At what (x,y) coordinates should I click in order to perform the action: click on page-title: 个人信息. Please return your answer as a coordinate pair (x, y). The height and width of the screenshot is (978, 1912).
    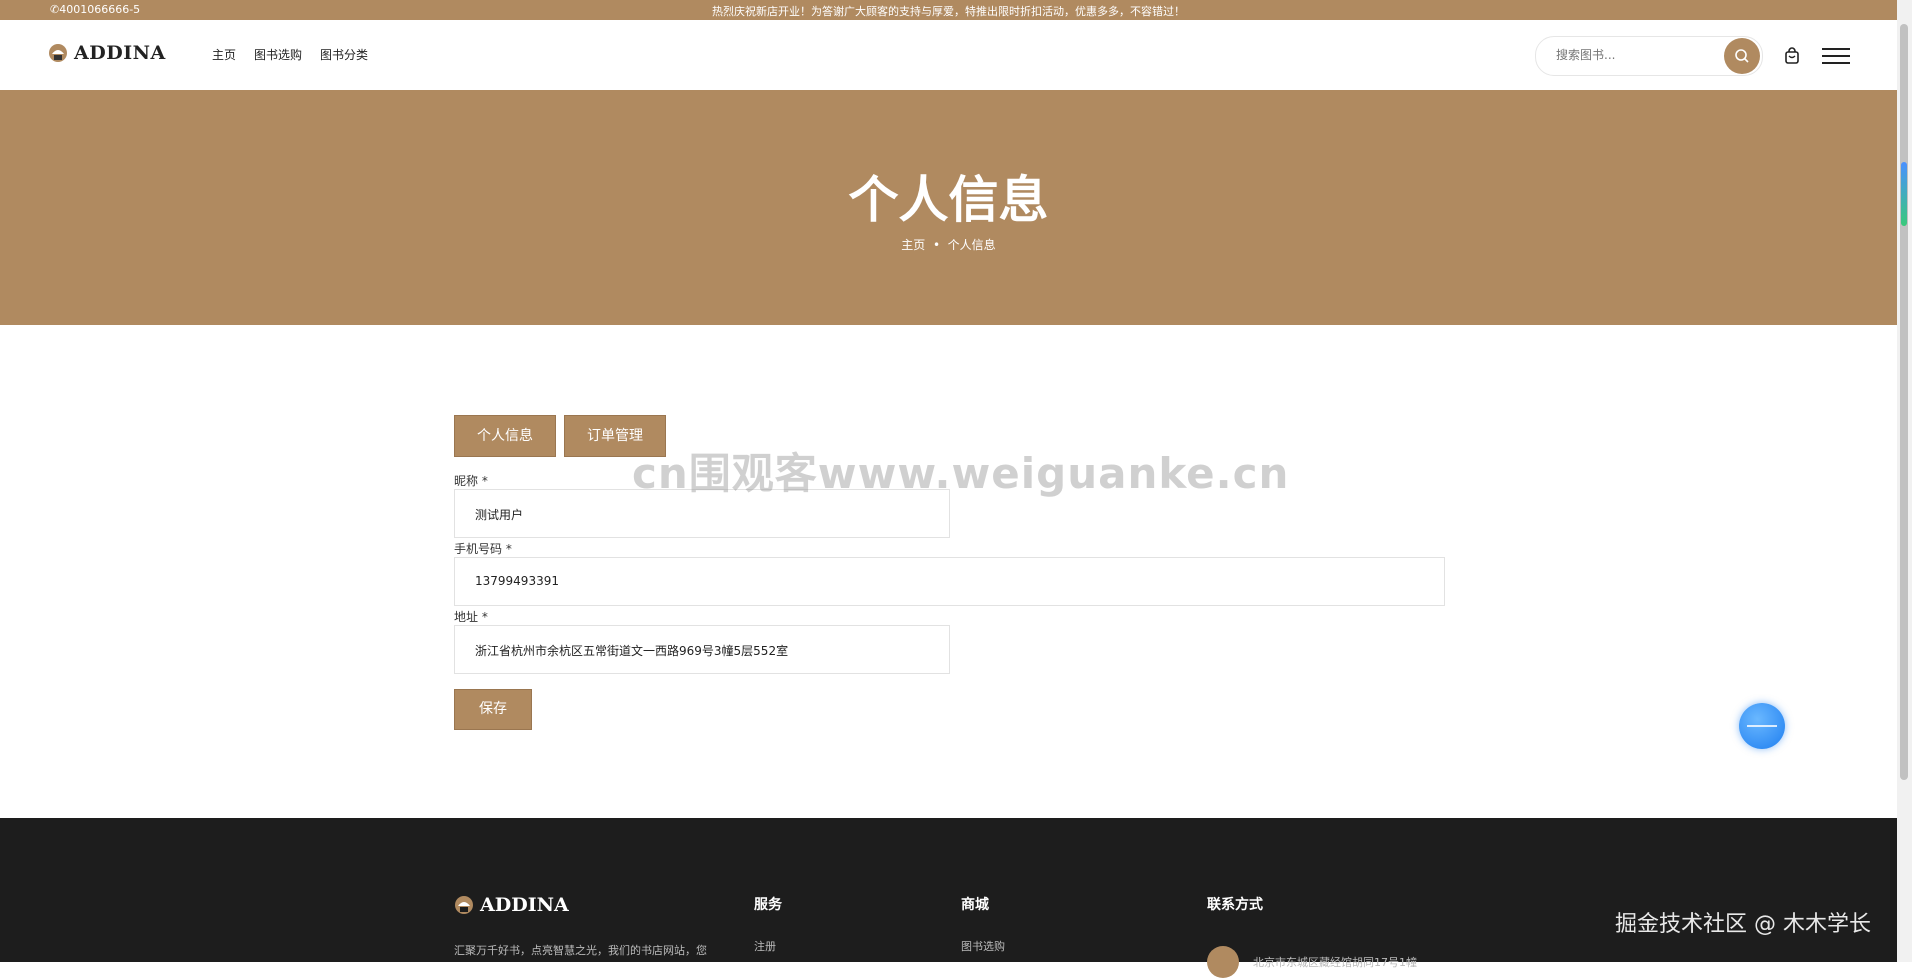
    Looking at the image, I should click on (948, 200).